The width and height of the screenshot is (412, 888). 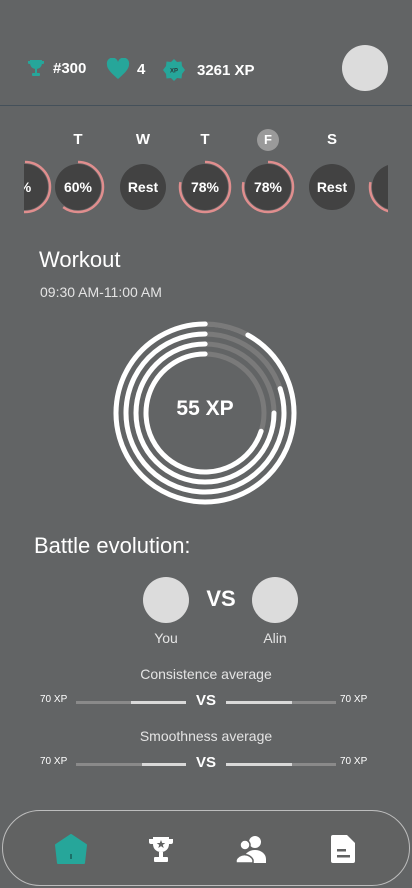 What do you see at coordinates (206, 53) in the screenshot?
I see `top-bar: #300 4 XP 3261 XP` at bounding box center [206, 53].